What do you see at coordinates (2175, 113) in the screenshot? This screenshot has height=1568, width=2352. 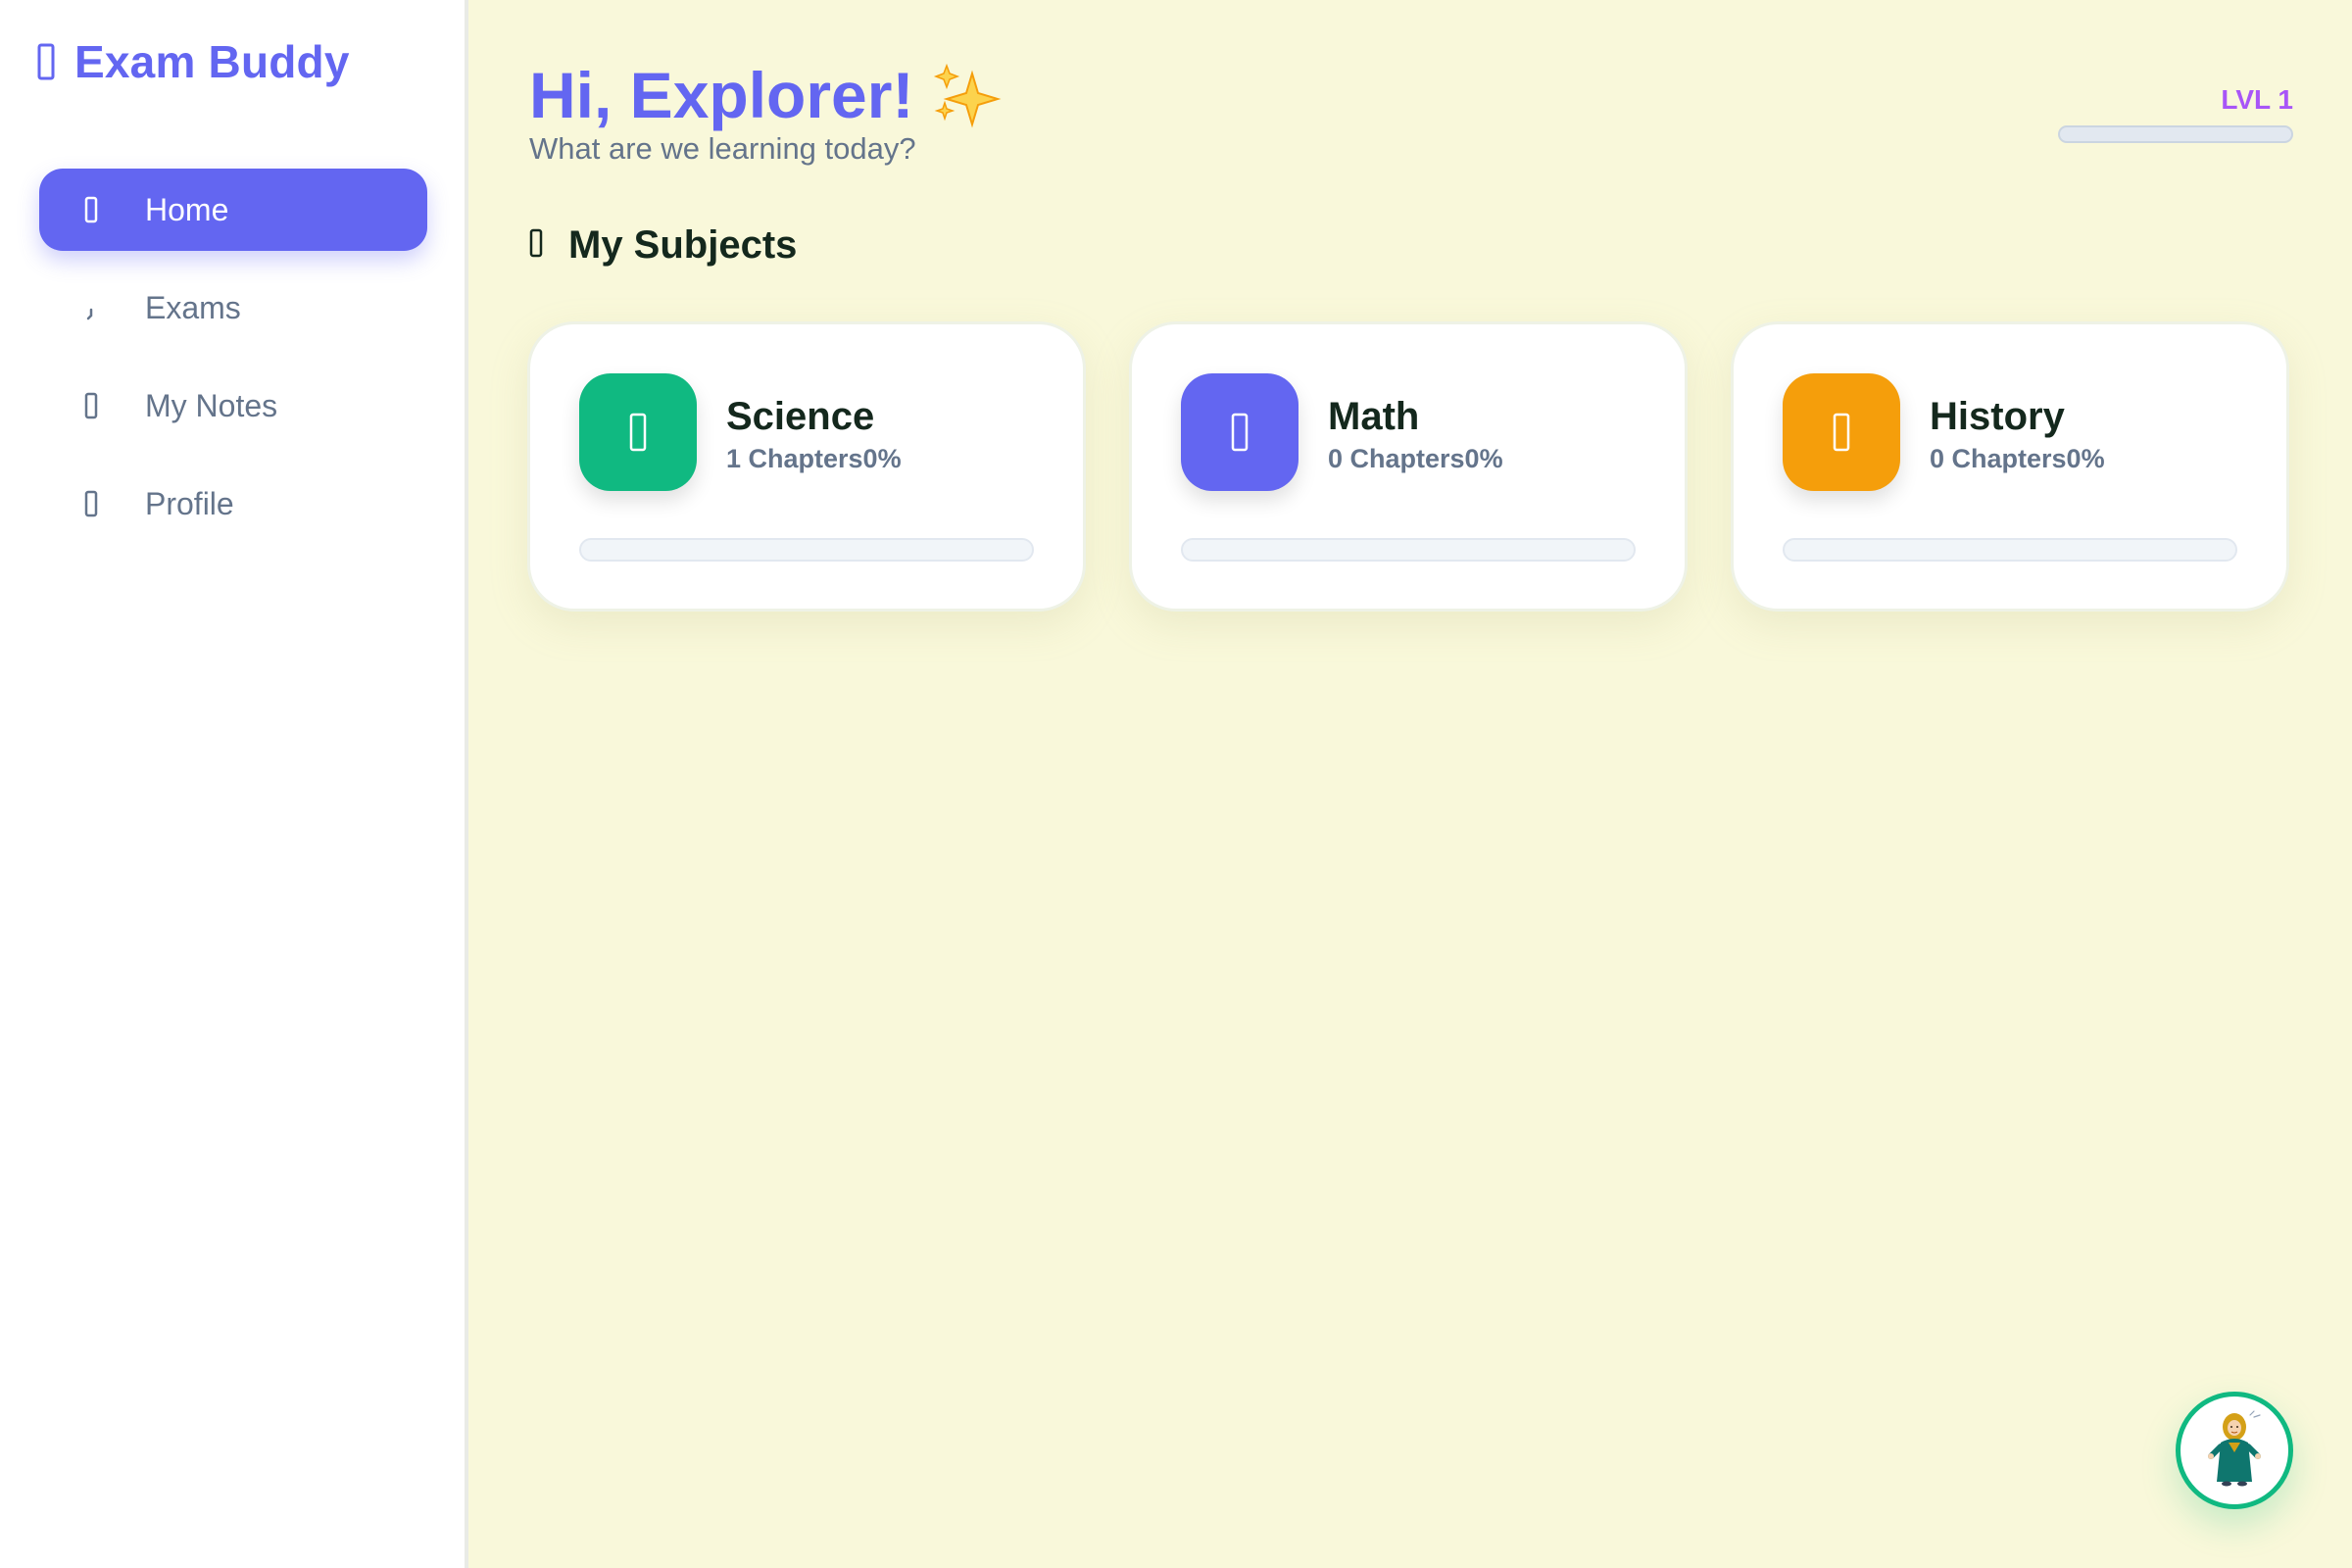 I see `level-indicator: LVL 1` at bounding box center [2175, 113].